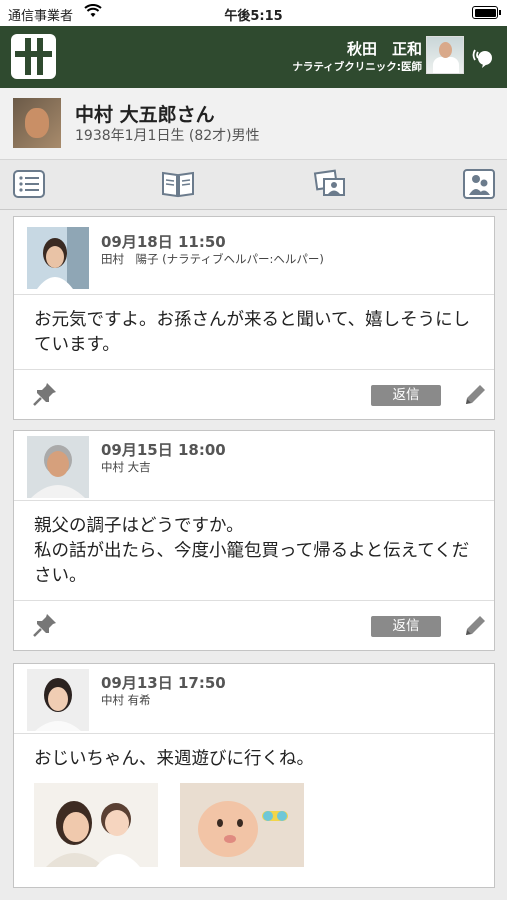  What do you see at coordinates (253, 16) in the screenshot?
I see `clock: 午後5:15` at bounding box center [253, 16].